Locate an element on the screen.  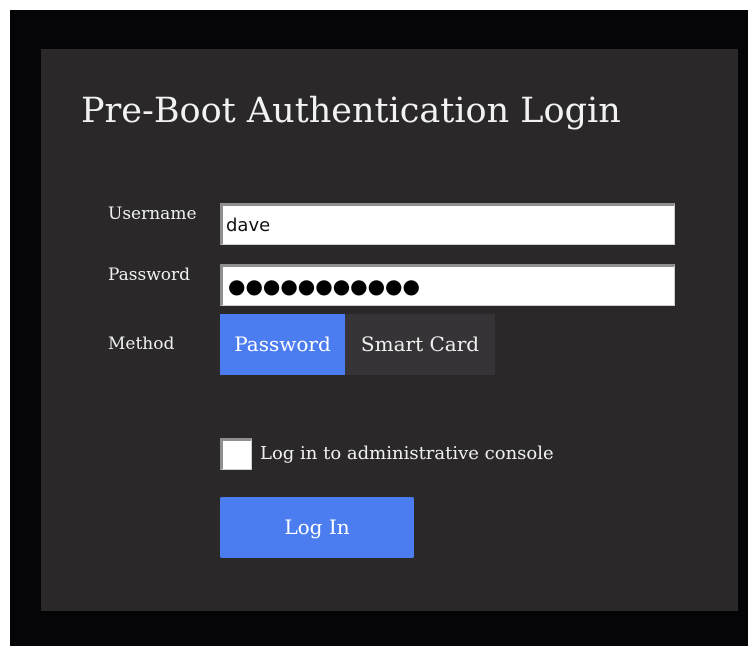
admin-console-checkbox is located at coordinates (236, 454).